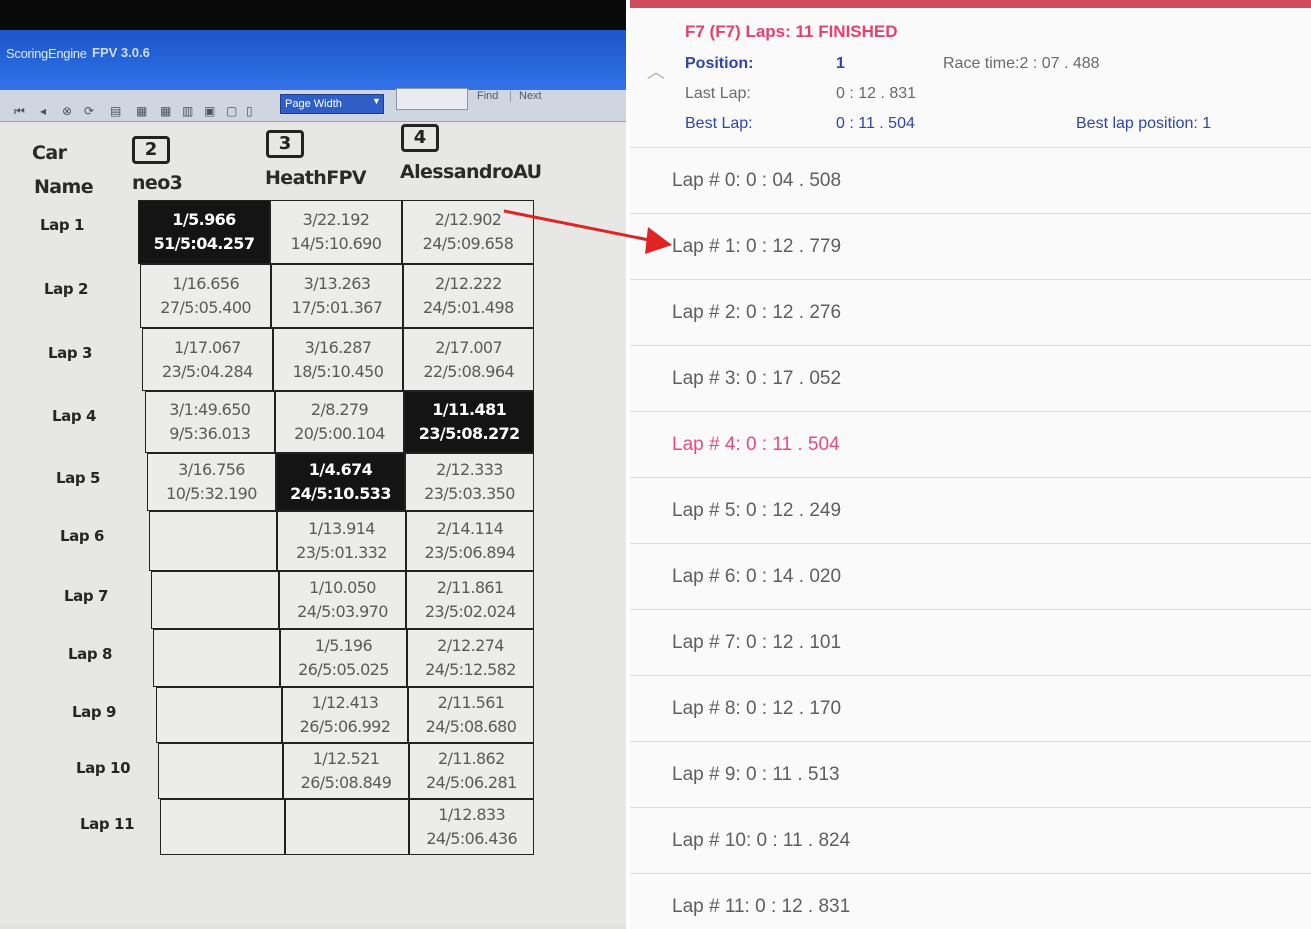 This screenshot has width=1311, height=929. What do you see at coordinates (103, 768) in the screenshot?
I see `lap-row-label: Lap 10` at bounding box center [103, 768].